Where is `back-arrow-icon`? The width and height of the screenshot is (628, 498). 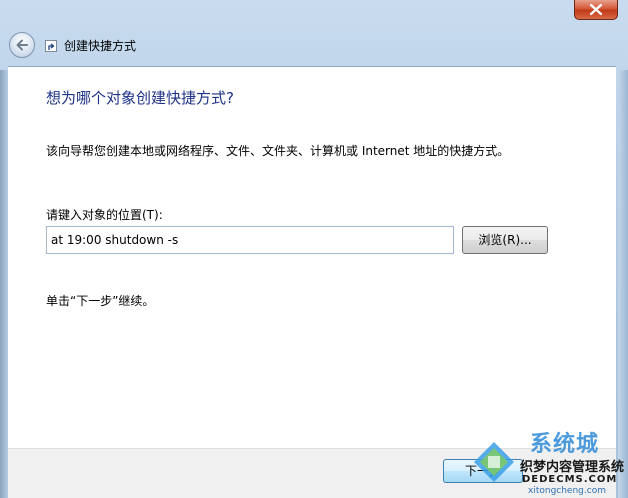
back-arrow-icon is located at coordinates (22, 45).